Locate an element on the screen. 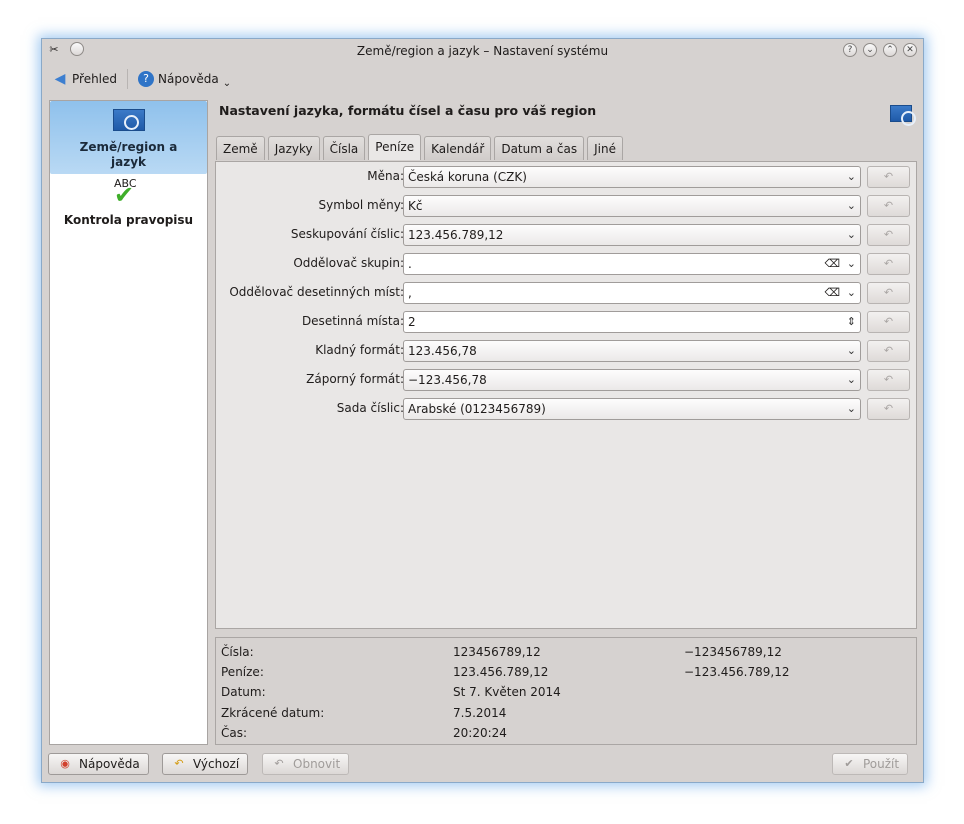  preview-label-time: Čas: is located at coordinates (234, 733).